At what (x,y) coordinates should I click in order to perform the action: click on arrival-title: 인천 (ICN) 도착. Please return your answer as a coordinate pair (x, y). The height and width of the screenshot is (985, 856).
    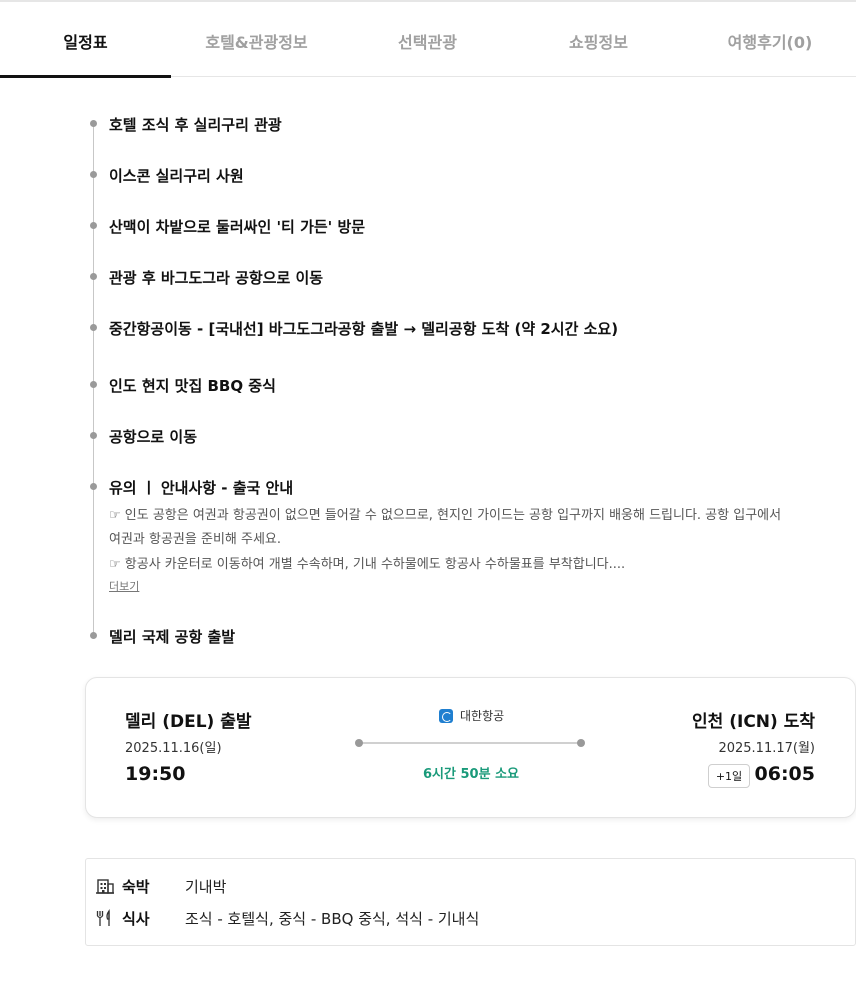
    Looking at the image, I should click on (753, 722).